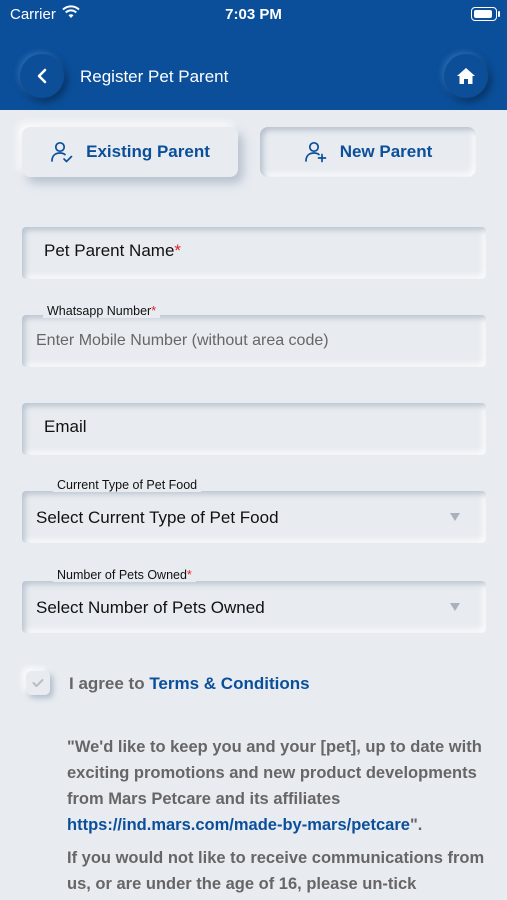  I want to click on whatsapp-number-label: Whatsapp Number*, so click(102, 311).